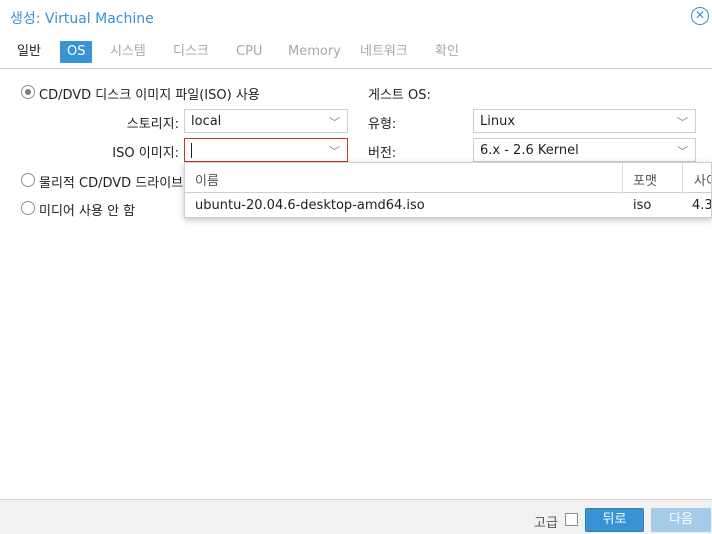  I want to click on os-version-label: 버전:, so click(382, 153).